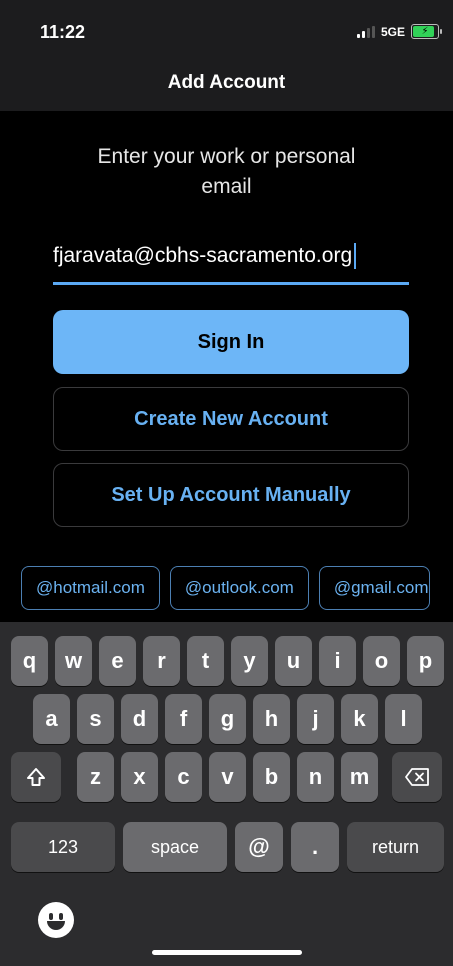 The width and height of the screenshot is (453, 966). Describe the element at coordinates (226, 55) in the screenshot. I see `top-bar: 11:22 5GE ⚡ Add Account` at that location.